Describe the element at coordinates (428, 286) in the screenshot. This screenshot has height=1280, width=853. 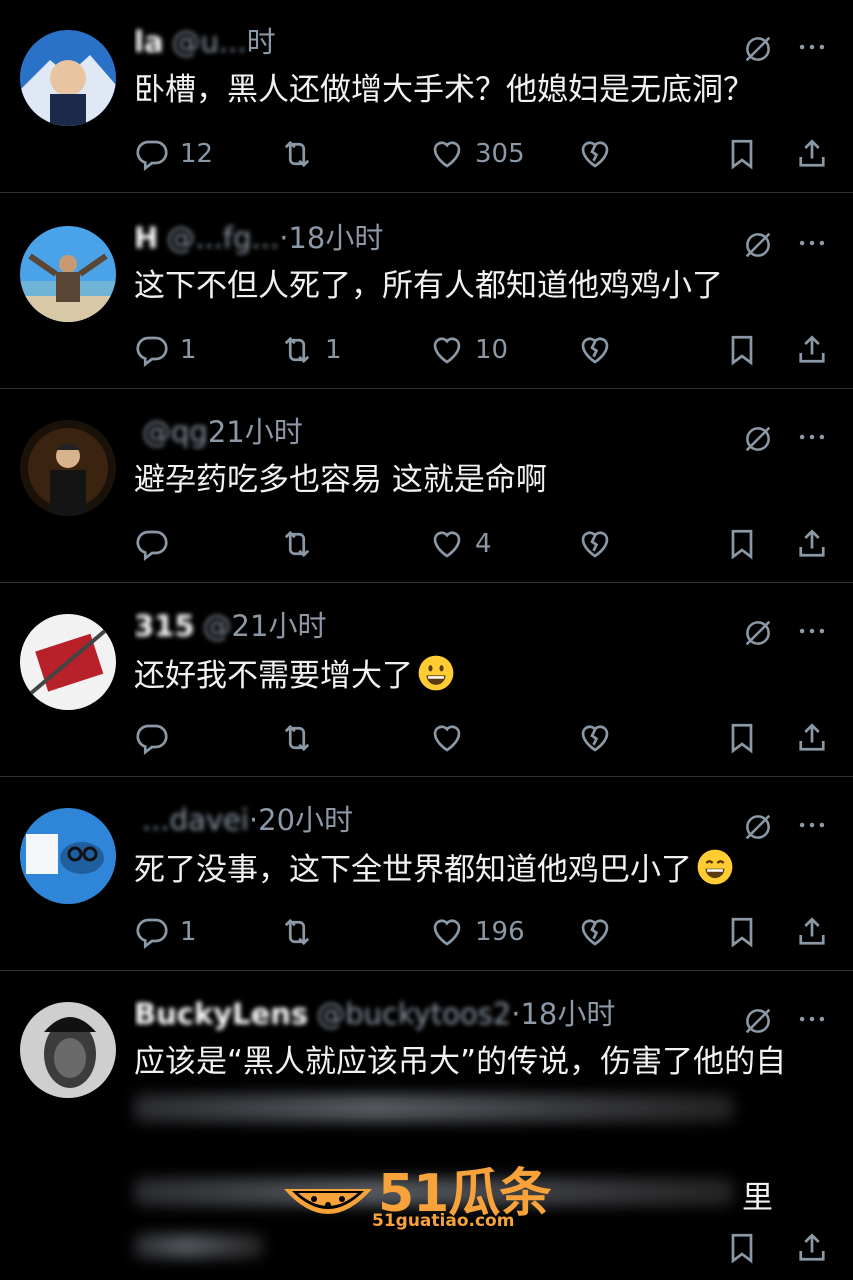
I see `tweet-text: 这下不但人死了，所有人都知道他鸡鸡小了` at that location.